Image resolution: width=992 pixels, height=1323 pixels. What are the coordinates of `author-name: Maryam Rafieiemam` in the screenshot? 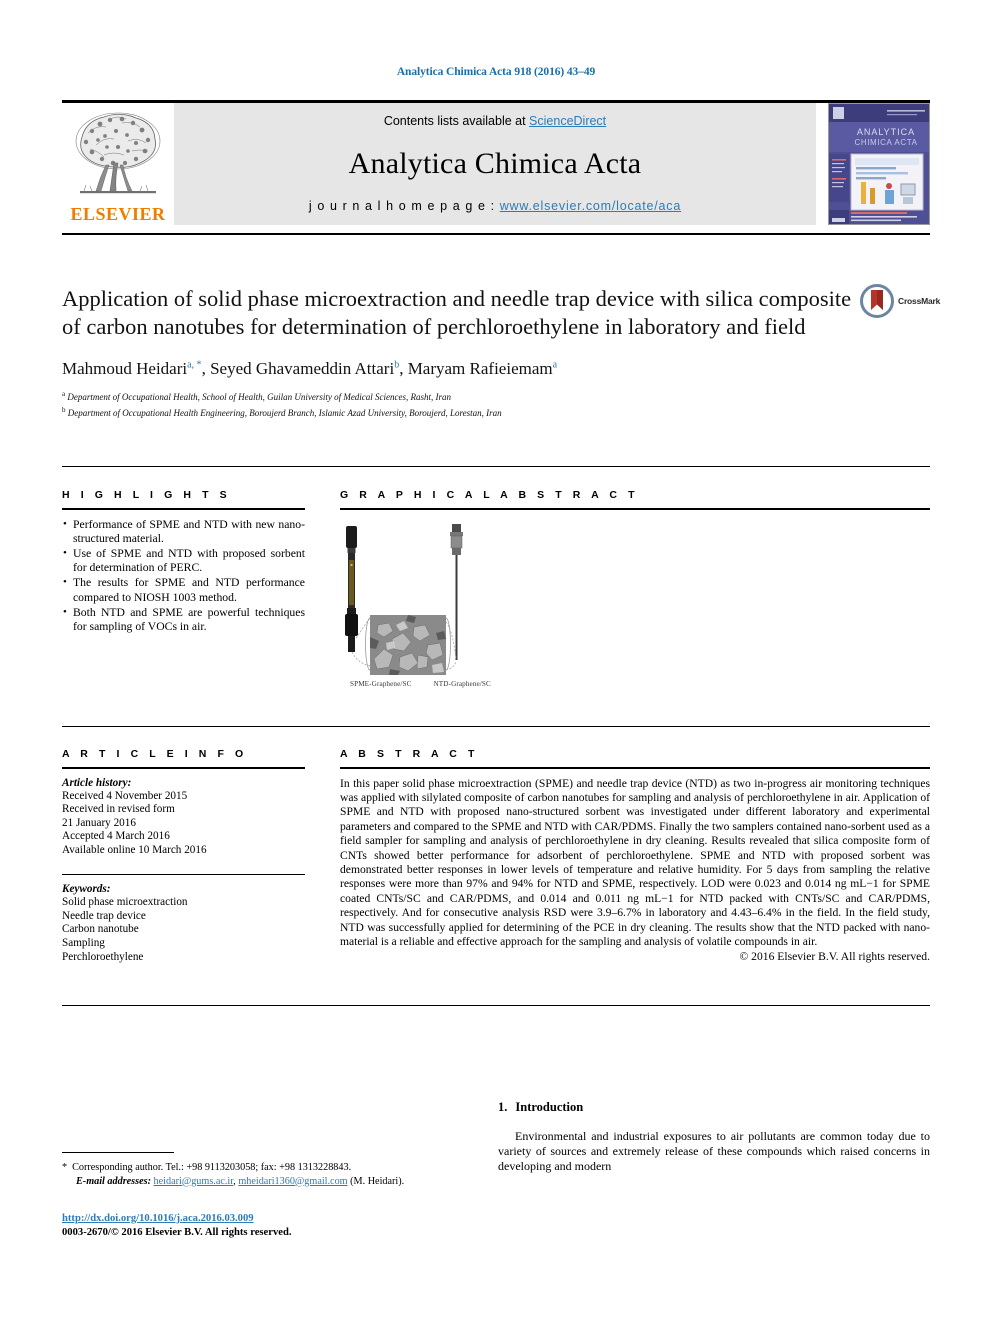 It's located at (480, 368).